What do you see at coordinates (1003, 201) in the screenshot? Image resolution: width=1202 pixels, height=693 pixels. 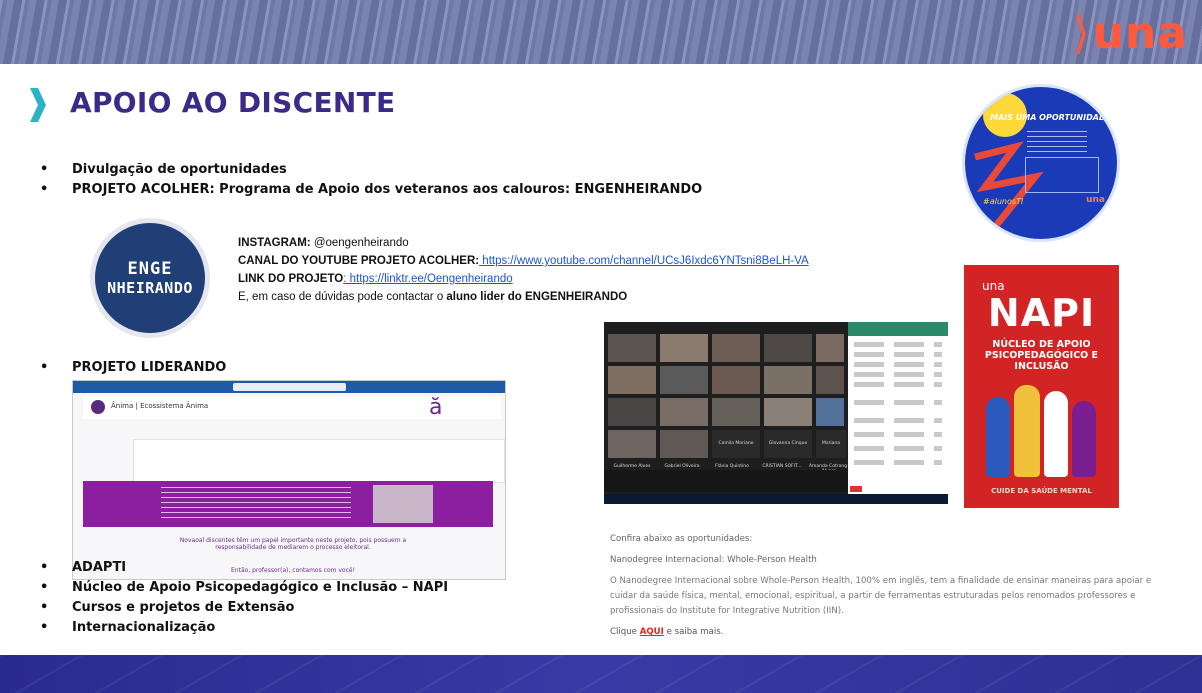 I see `poster-hashtag: #alunosTI` at bounding box center [1003, 201].